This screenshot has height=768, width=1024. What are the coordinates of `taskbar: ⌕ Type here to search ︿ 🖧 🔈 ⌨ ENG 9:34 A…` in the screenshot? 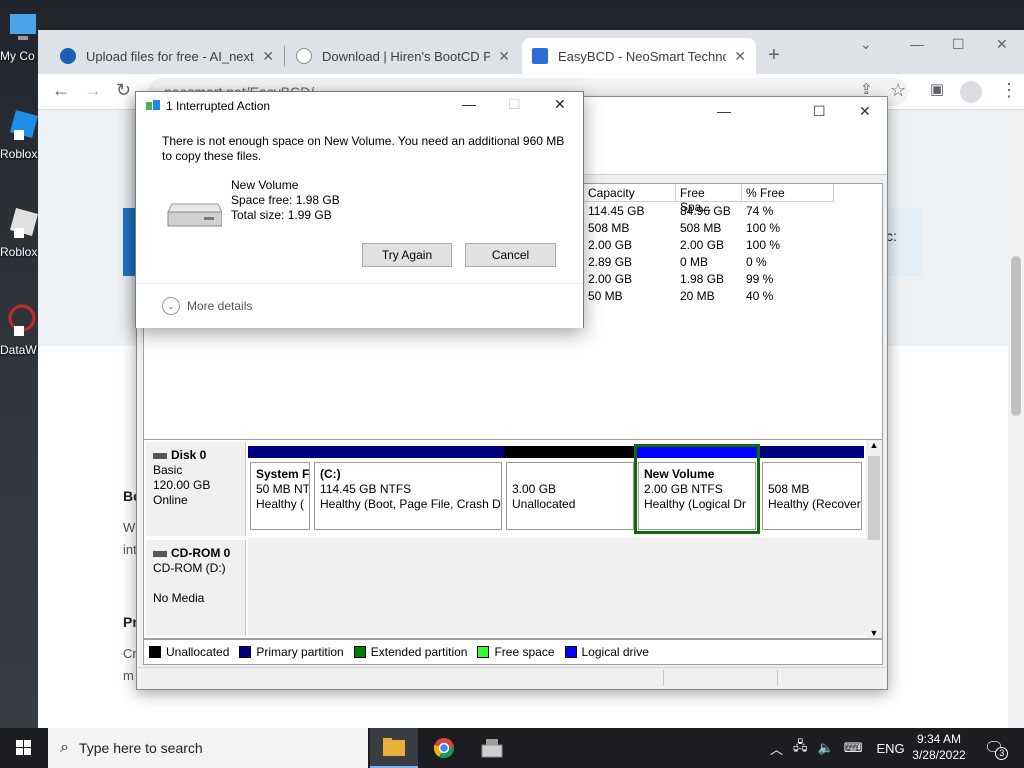 It's located at (512, 748).